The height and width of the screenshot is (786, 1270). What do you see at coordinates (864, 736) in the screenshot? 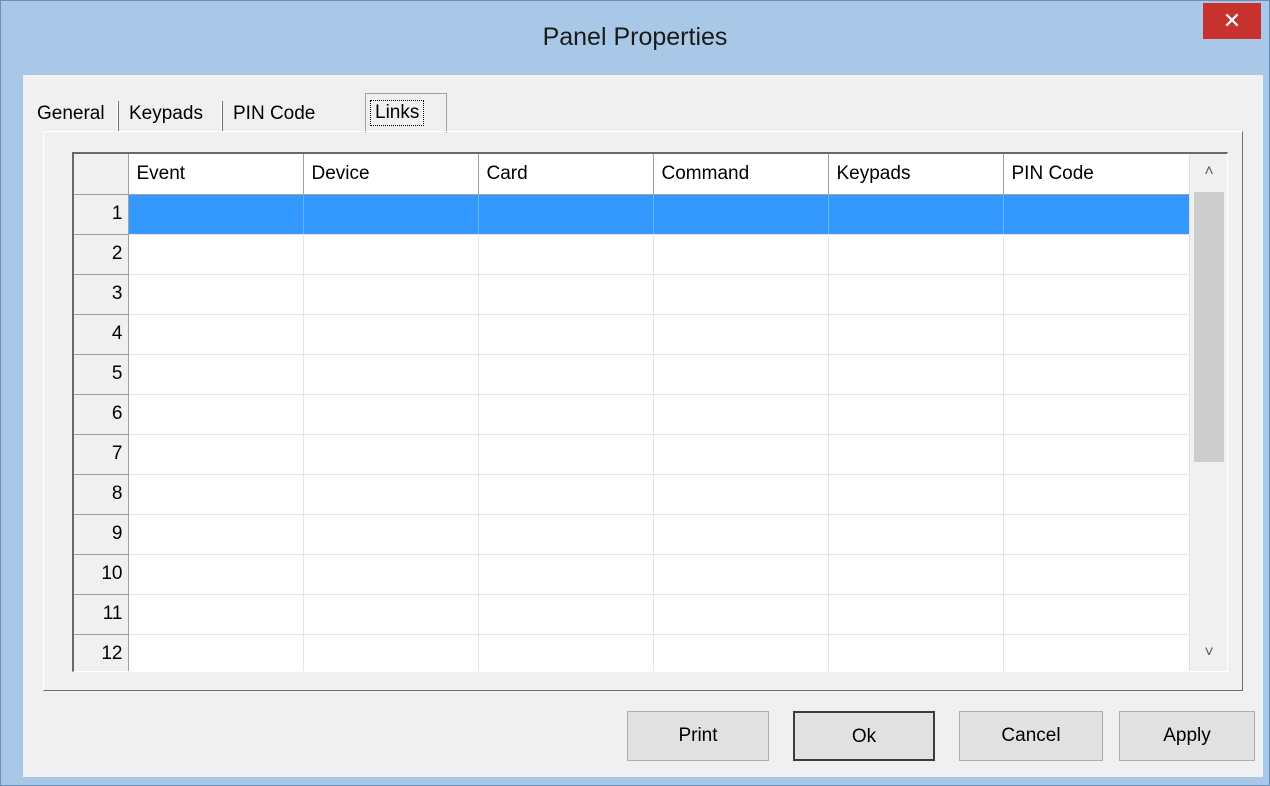
I see `ok-button: Ok` at bounding box center [864, 736].